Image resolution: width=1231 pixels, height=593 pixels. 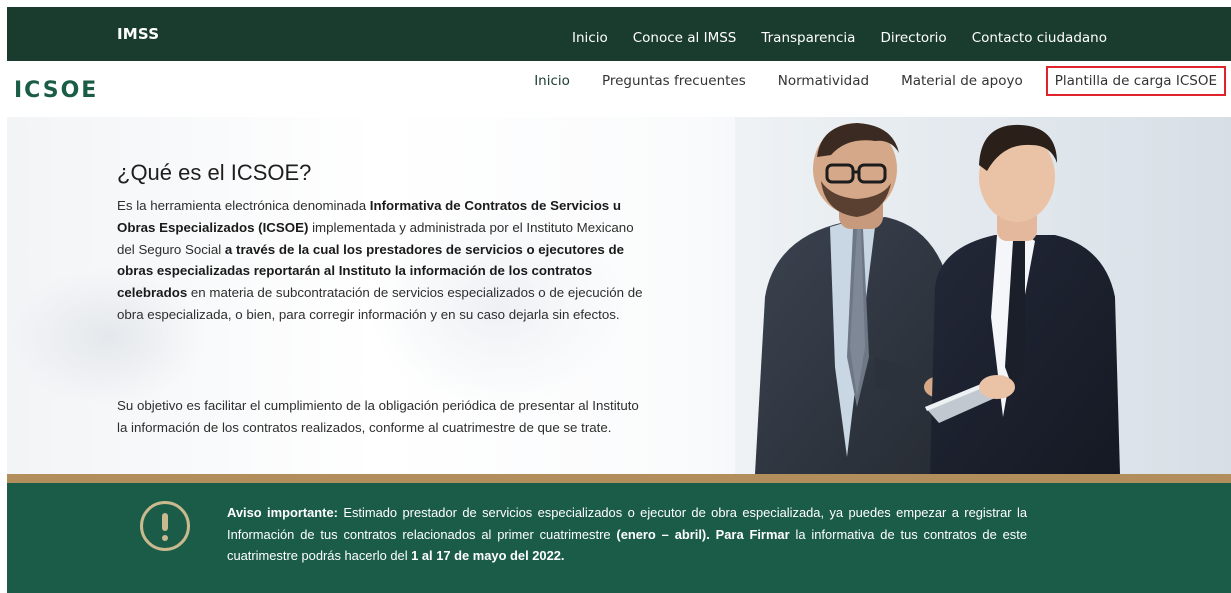 What do you see at coordinates (282, 512) in the screenshot?
I see `notice-label: Aviso importante:` at bounding box center [282, 512].